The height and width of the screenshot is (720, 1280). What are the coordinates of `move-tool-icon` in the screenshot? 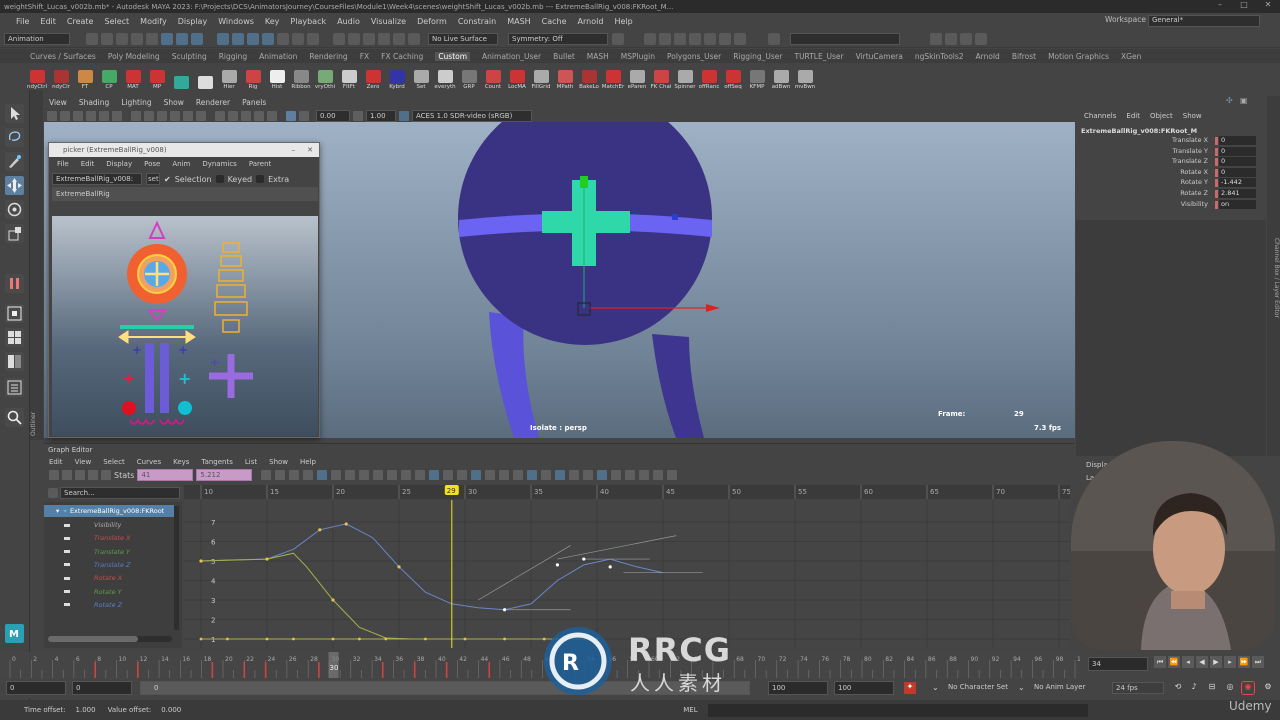 It's located at (14, 185).